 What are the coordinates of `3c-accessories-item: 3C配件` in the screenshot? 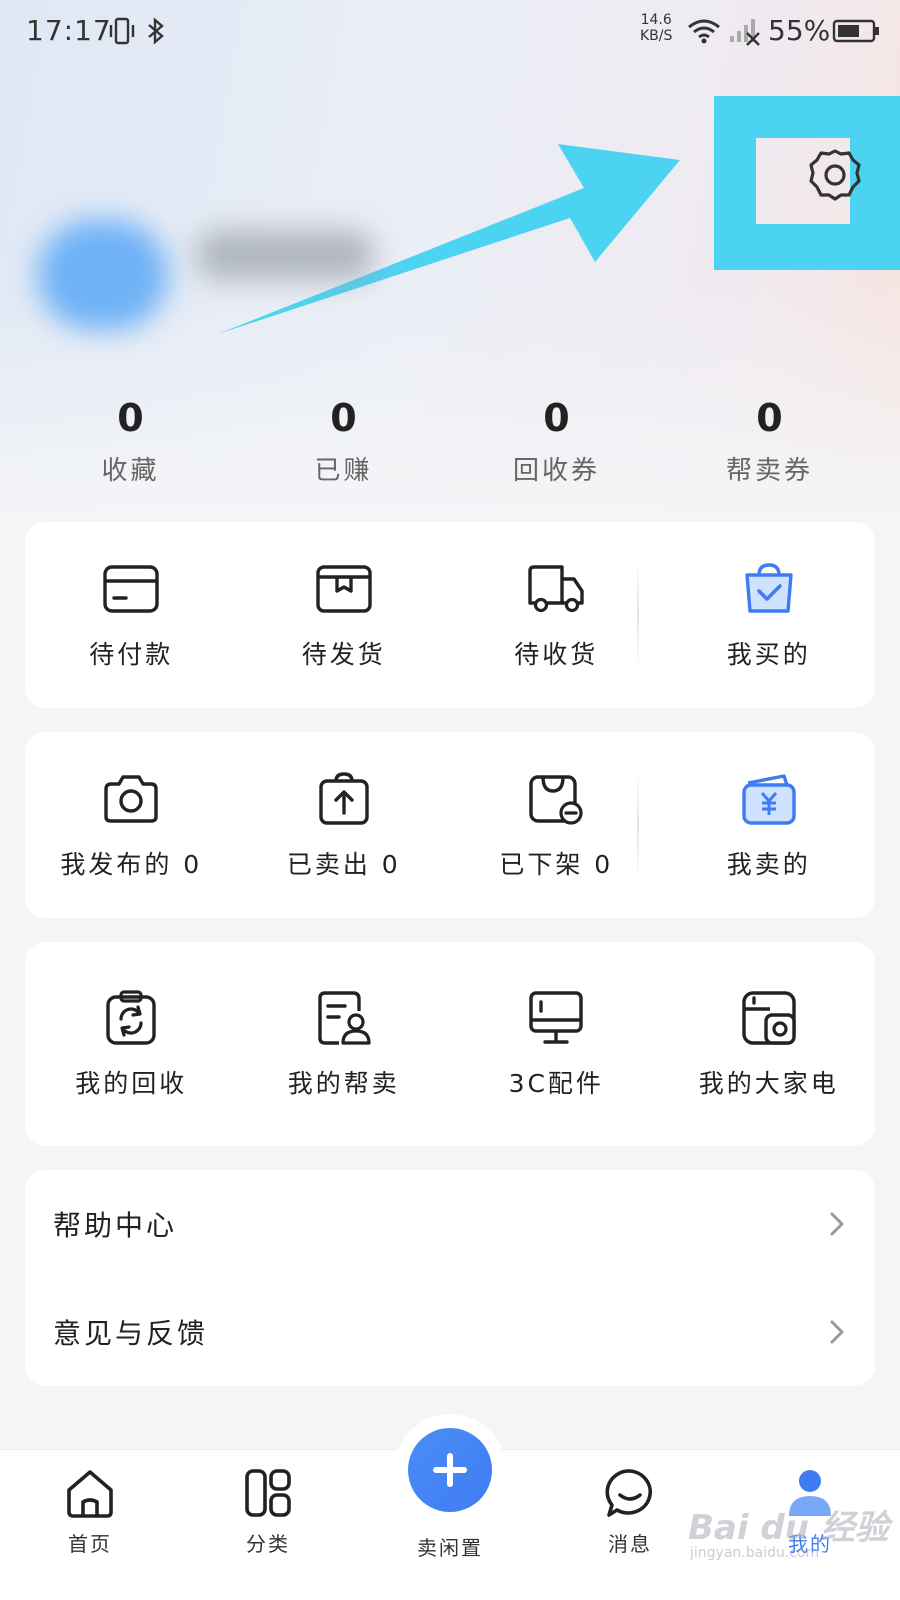 It's located at (556, 1044).